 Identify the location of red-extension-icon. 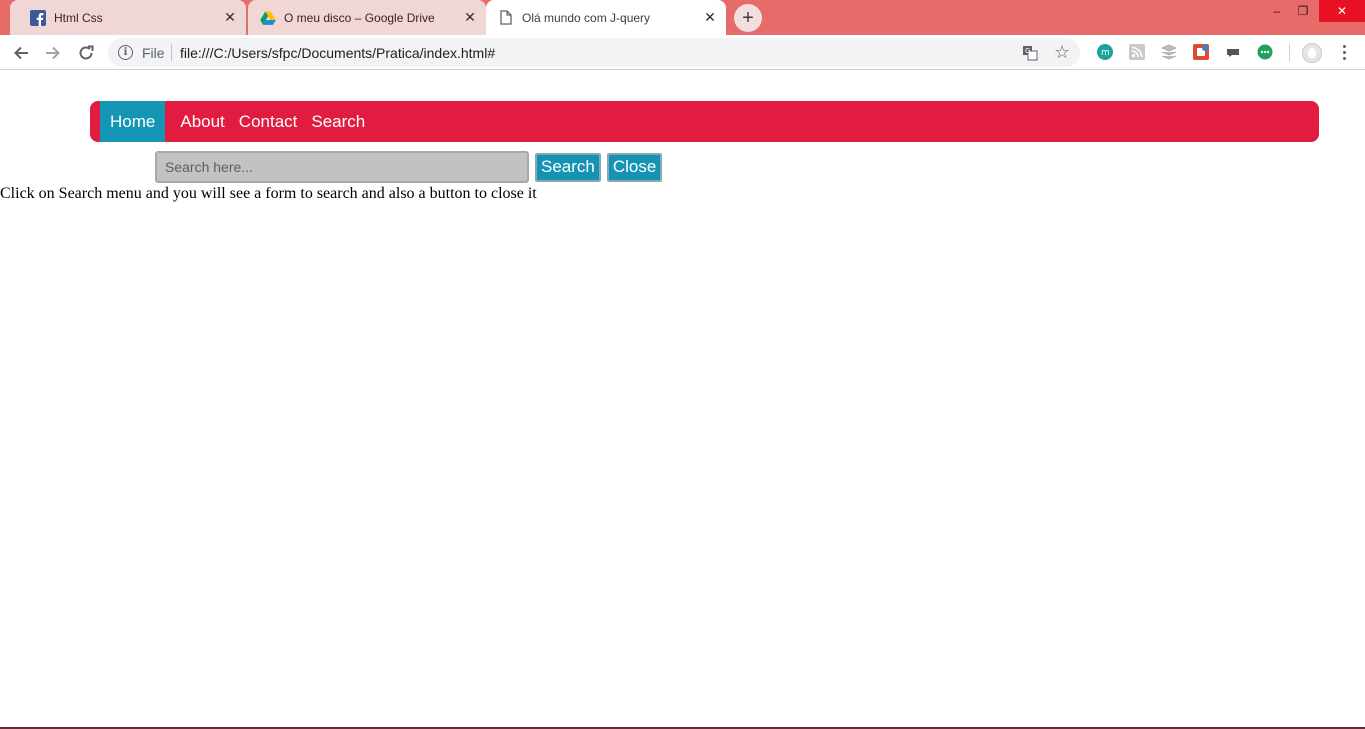
(1201, 52).